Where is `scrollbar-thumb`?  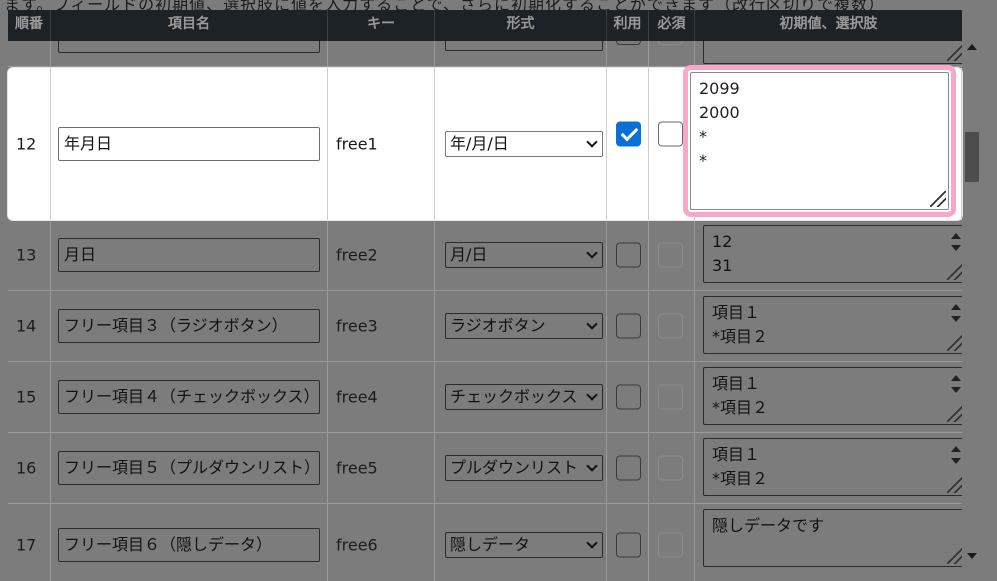
scrollbar-thumb is located at coordinates (972, 157).